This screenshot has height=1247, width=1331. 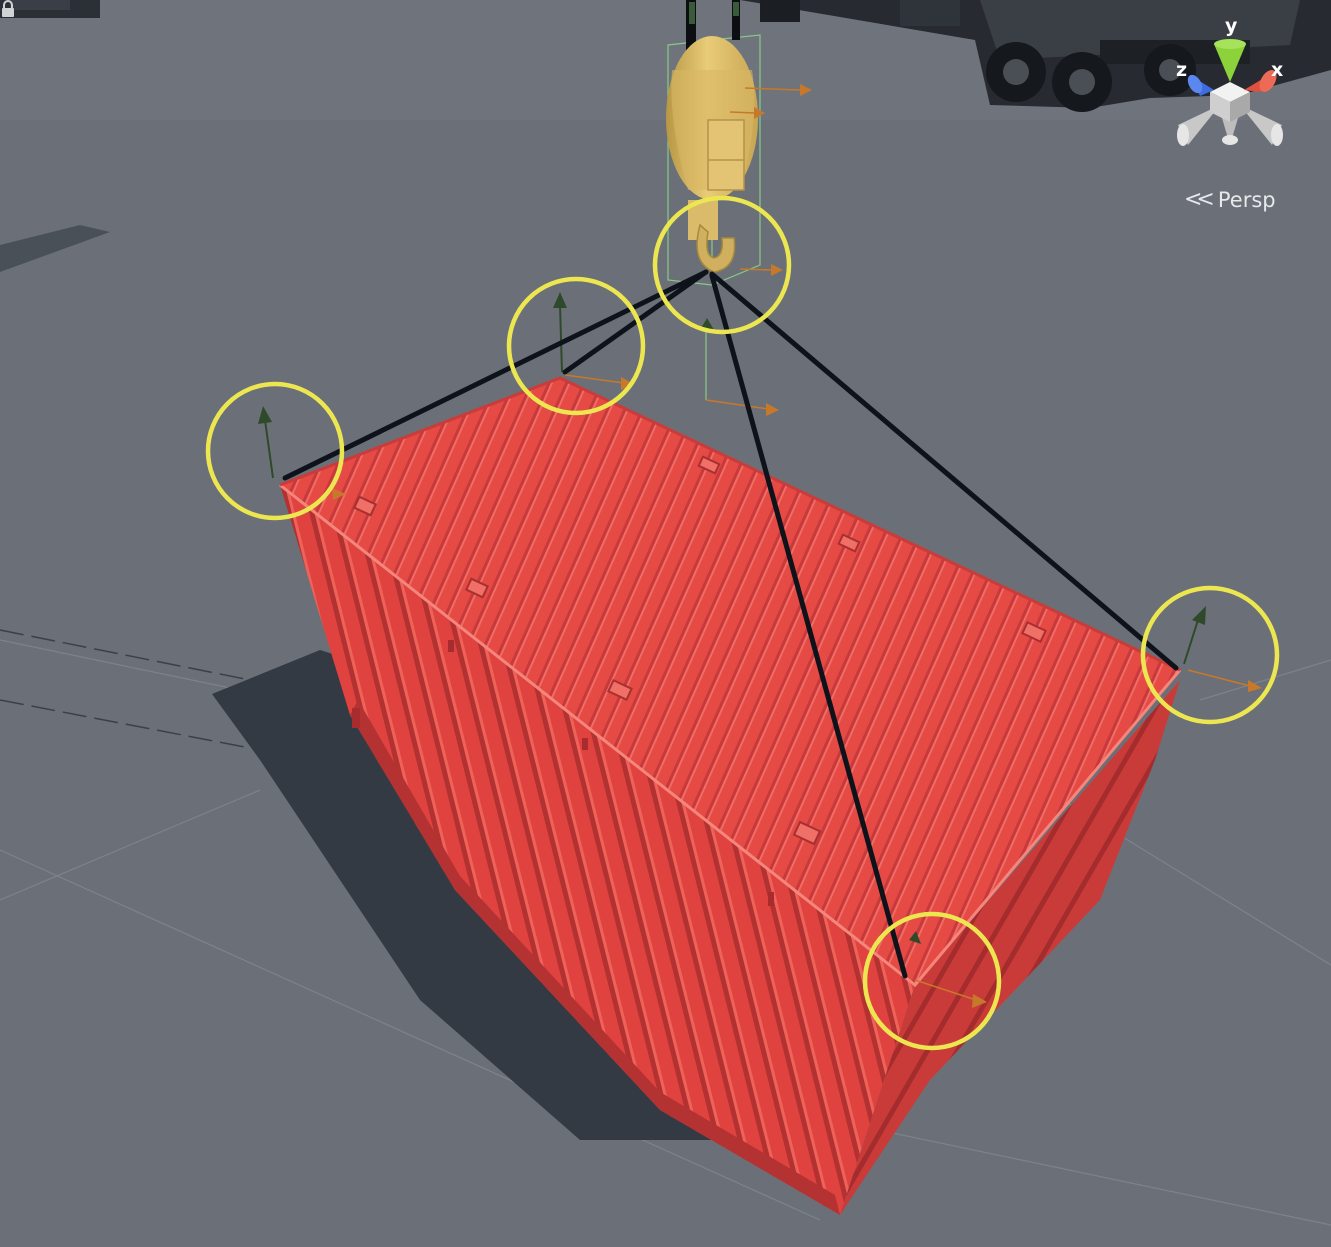 I want to click on gizmo-y-label: y, so click(x=1231, y=26).